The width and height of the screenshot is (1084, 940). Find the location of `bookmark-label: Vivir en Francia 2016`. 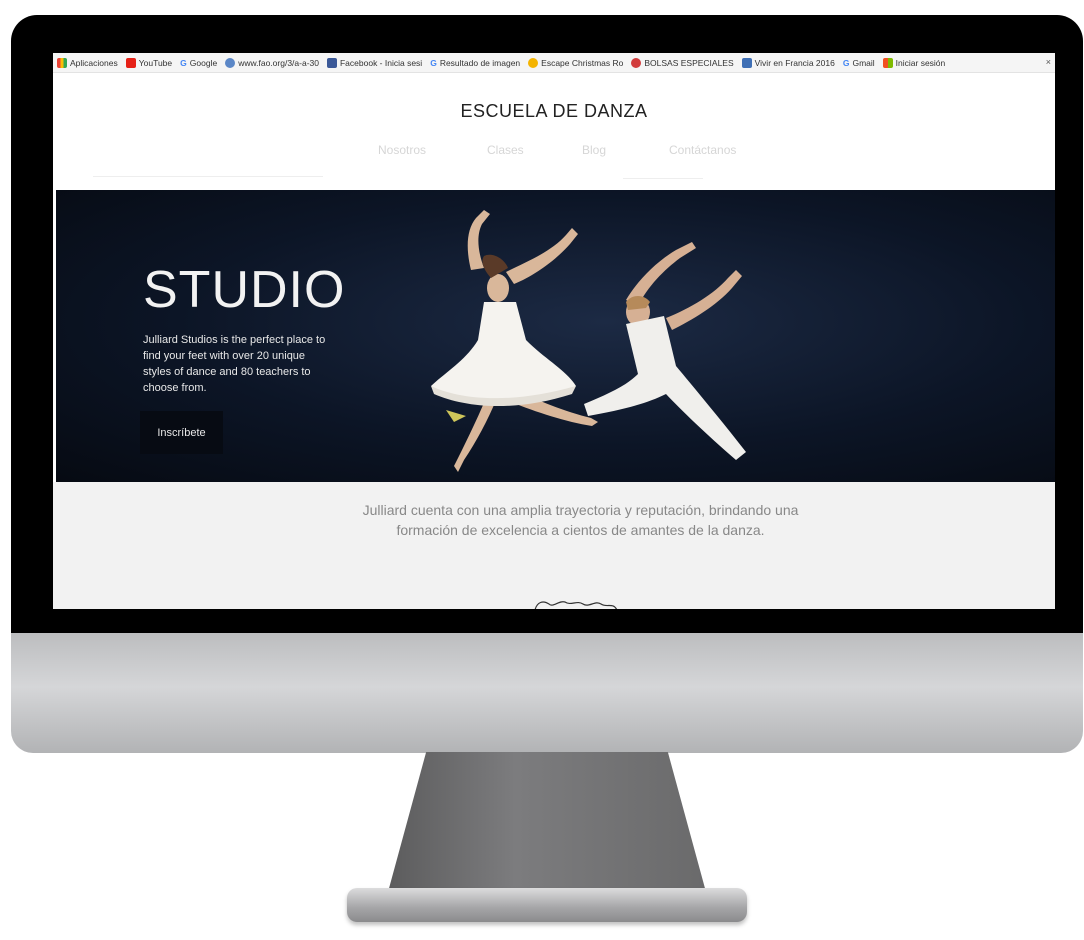

bookmark-label: Vivir en Francia 2016 is located at coordinates (794, 62).